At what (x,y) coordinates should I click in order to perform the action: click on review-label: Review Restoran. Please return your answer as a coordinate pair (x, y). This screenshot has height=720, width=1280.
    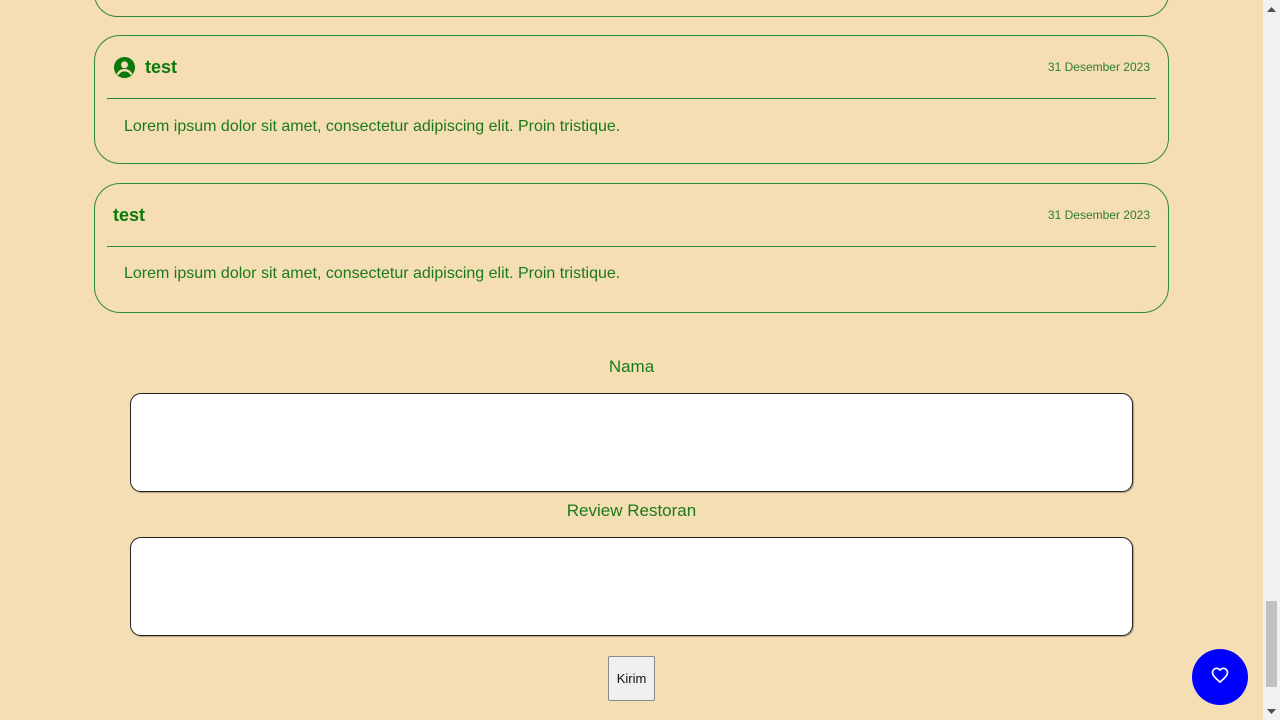
    Looking at the image, I should click on (631, 510).